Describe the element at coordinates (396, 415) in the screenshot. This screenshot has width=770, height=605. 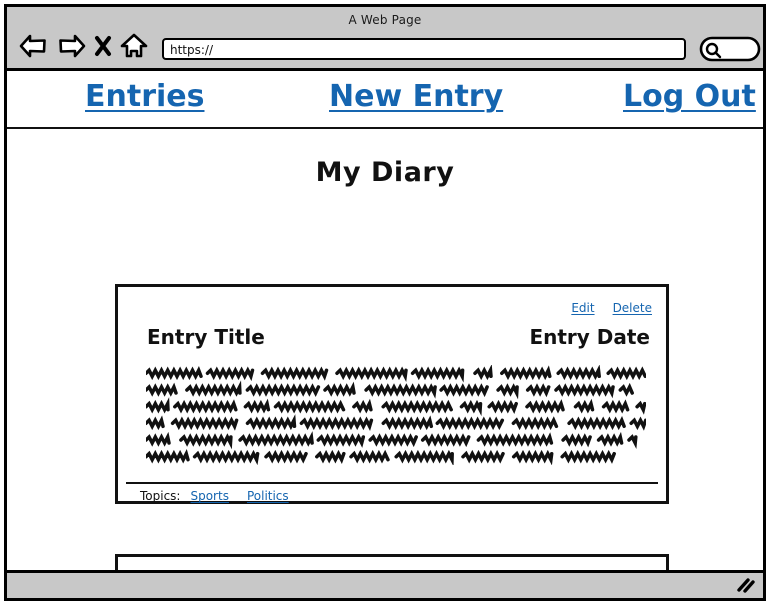
I see `entry-body-placeholder-text` at that location.